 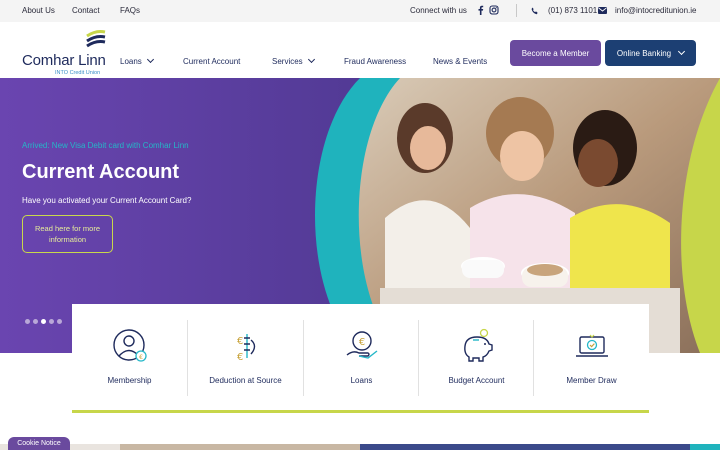 I want to click on accent-line, so click(x=360, y=411).